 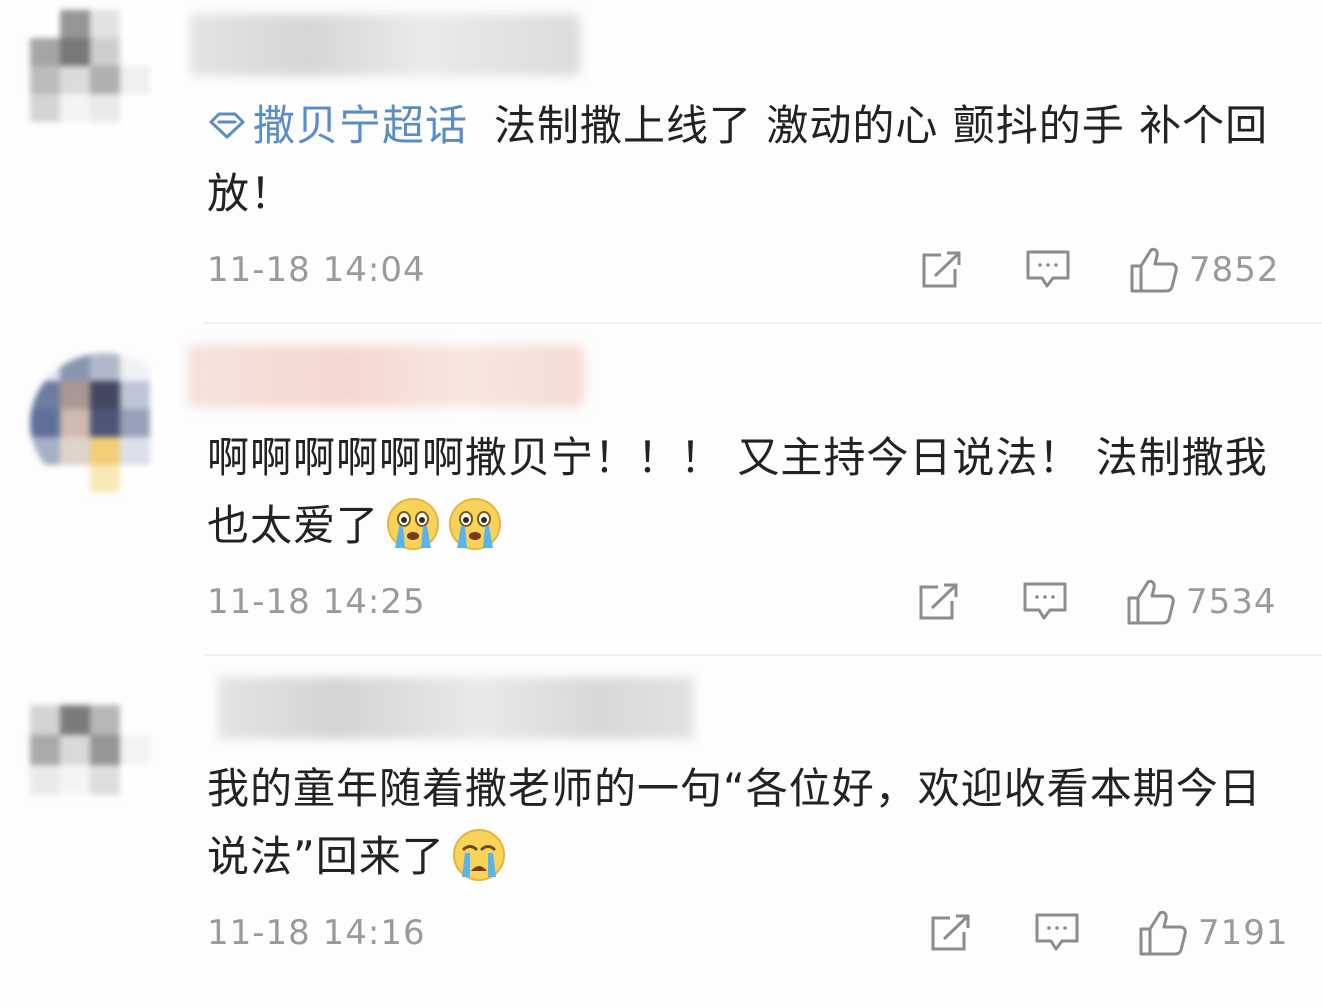 What do you see at coordinates (227, 125) in the screenshot?
I see `super-topic-diamond-icon` at bounding box center [227, 125].